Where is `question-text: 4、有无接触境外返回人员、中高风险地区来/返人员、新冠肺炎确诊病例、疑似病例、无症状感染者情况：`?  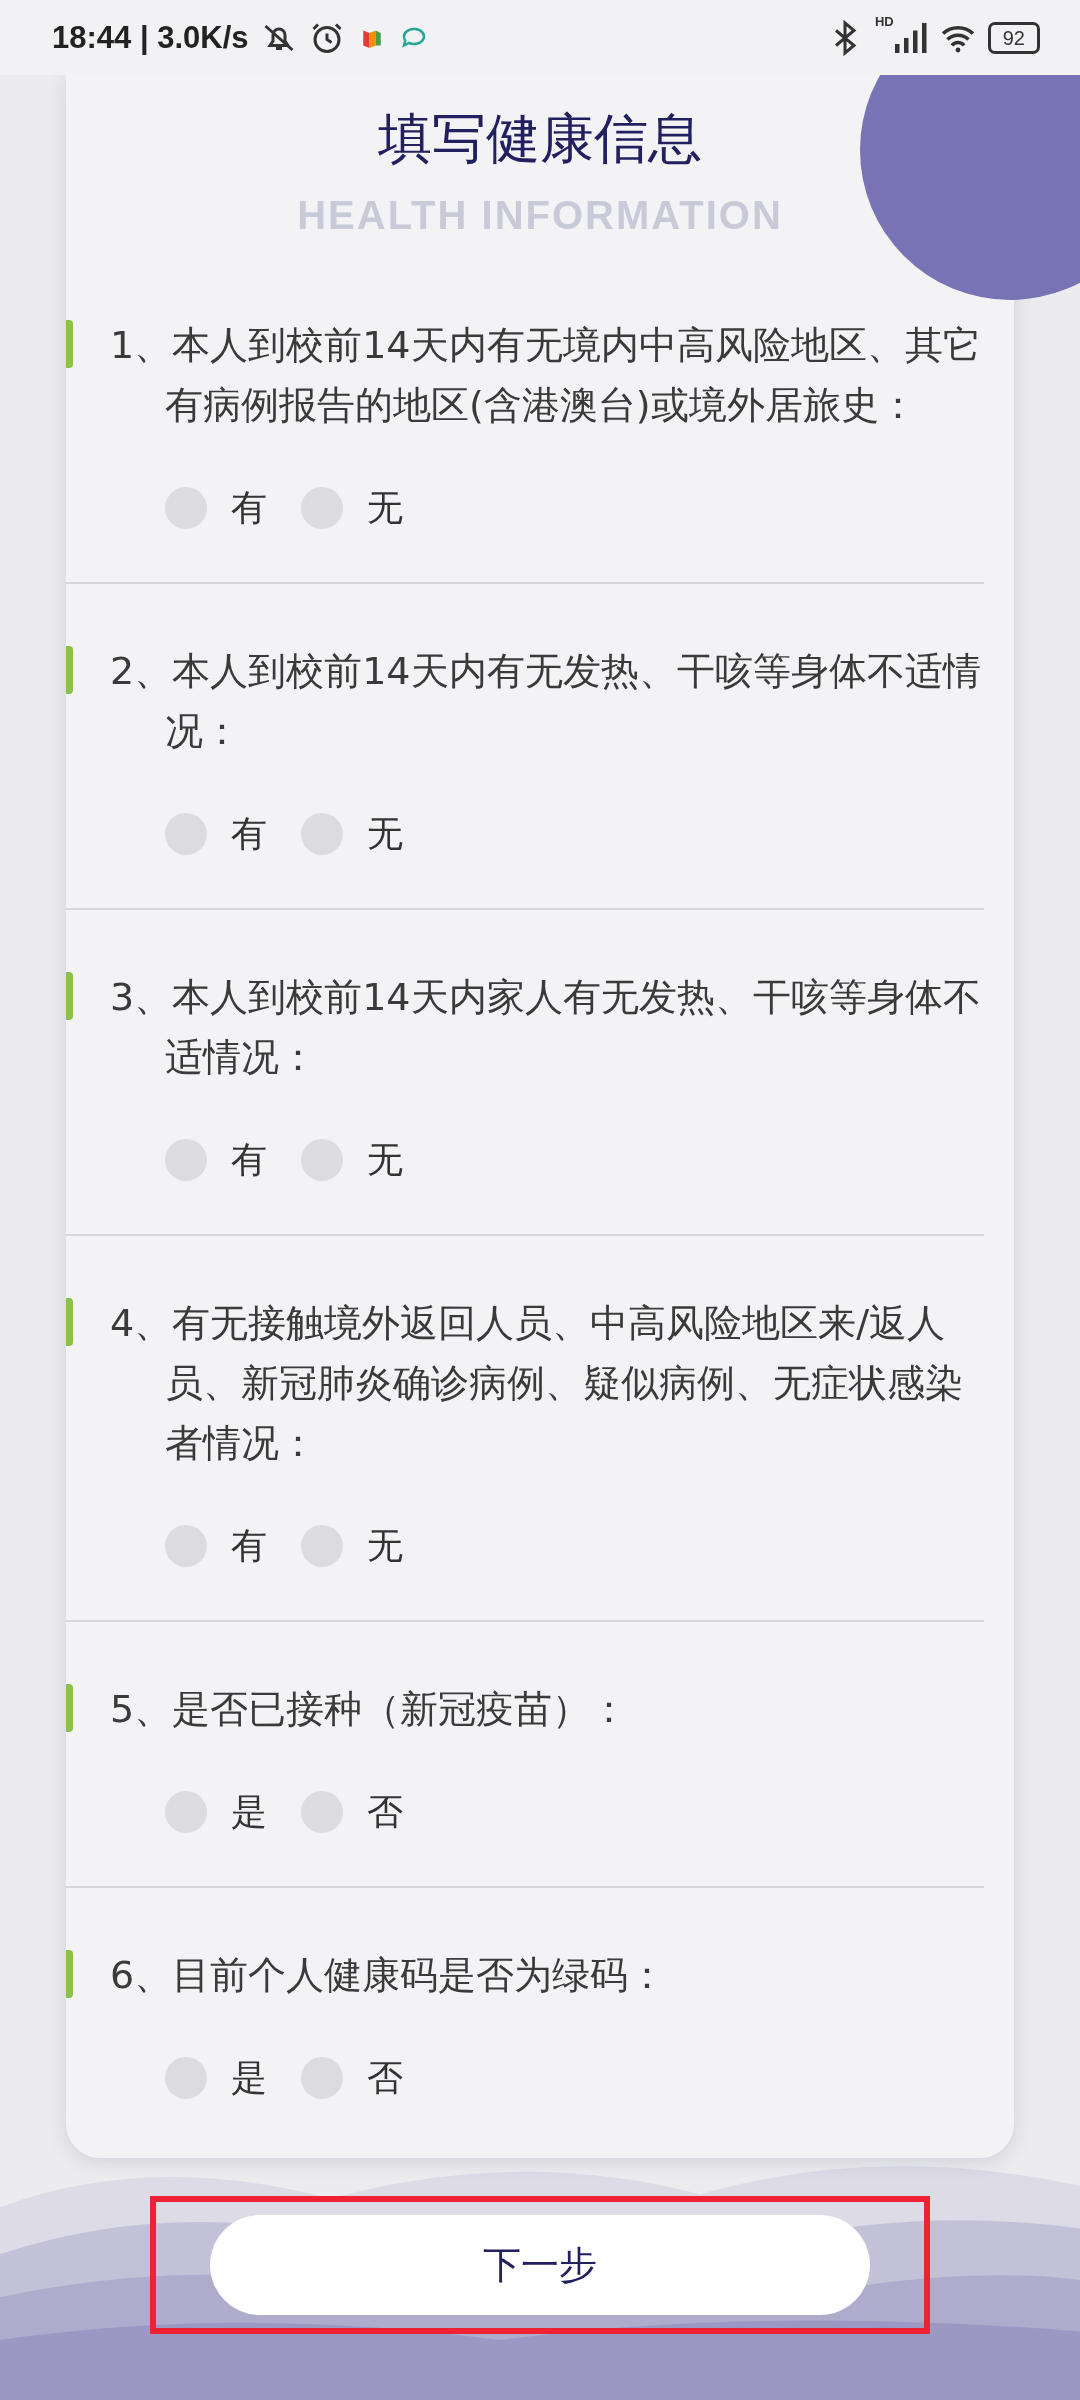
question-text: 4、有无接触境外返回人员、中高风险地区来/返人员、新冠肺炎确诊病例、疑似病例、无症状感染者情况： is located at coordinates (537, 1383).